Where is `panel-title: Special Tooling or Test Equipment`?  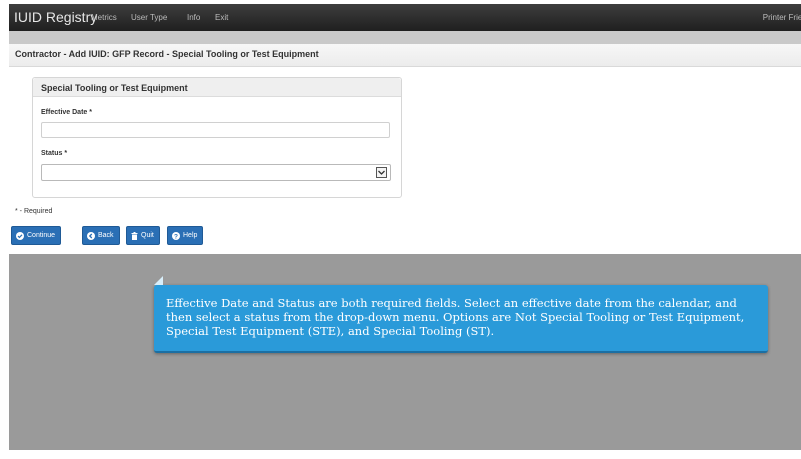 panel-title: Special Tooling or Test Equipment is located at coordinates (114, 88).